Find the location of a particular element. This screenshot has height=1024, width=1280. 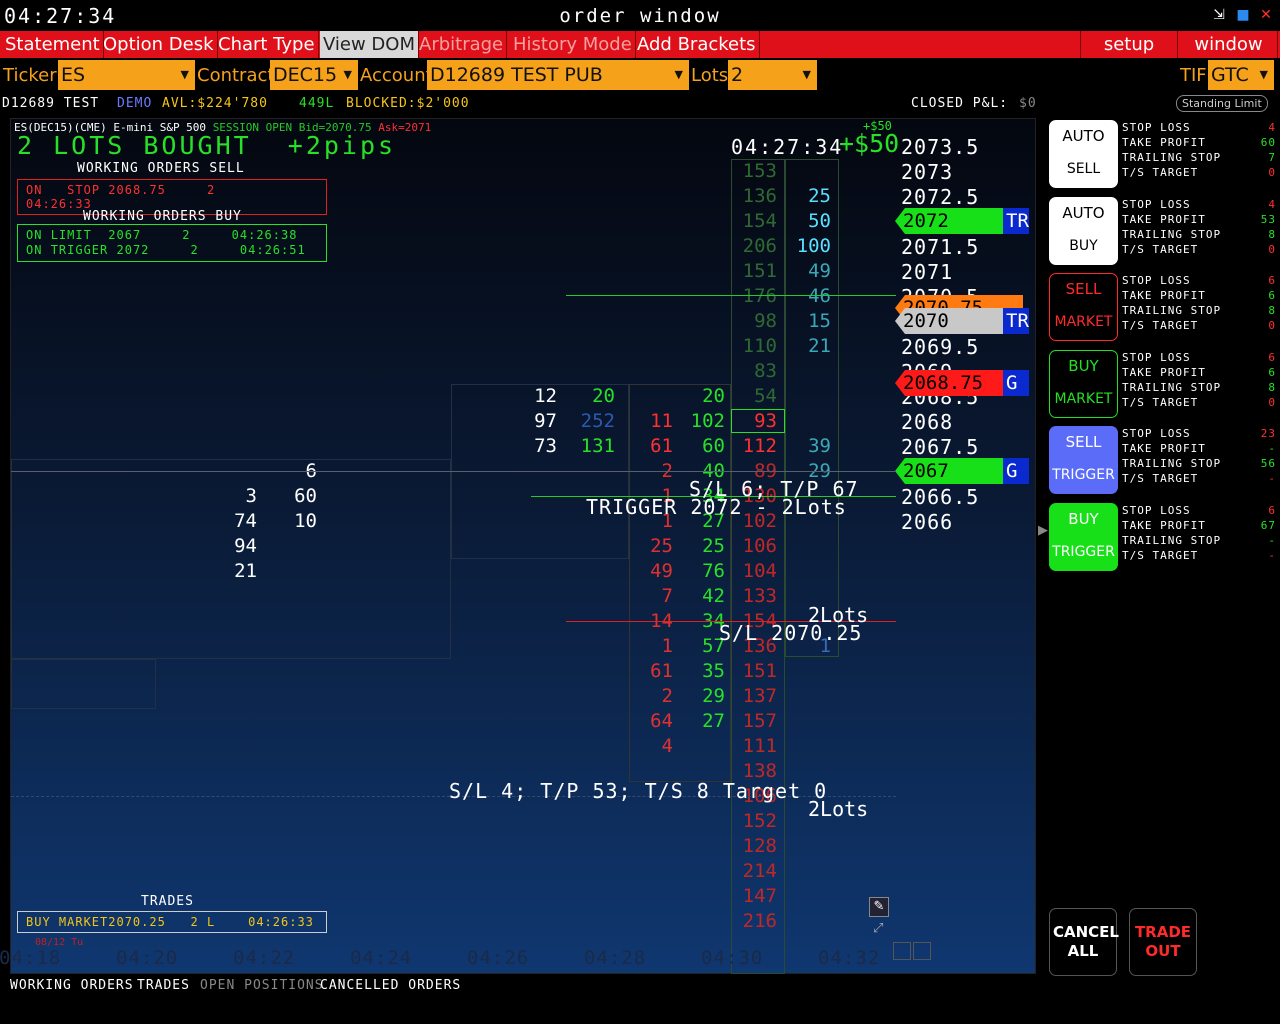

dom-ask-orders: 15 is located at coordinates (819, 321).